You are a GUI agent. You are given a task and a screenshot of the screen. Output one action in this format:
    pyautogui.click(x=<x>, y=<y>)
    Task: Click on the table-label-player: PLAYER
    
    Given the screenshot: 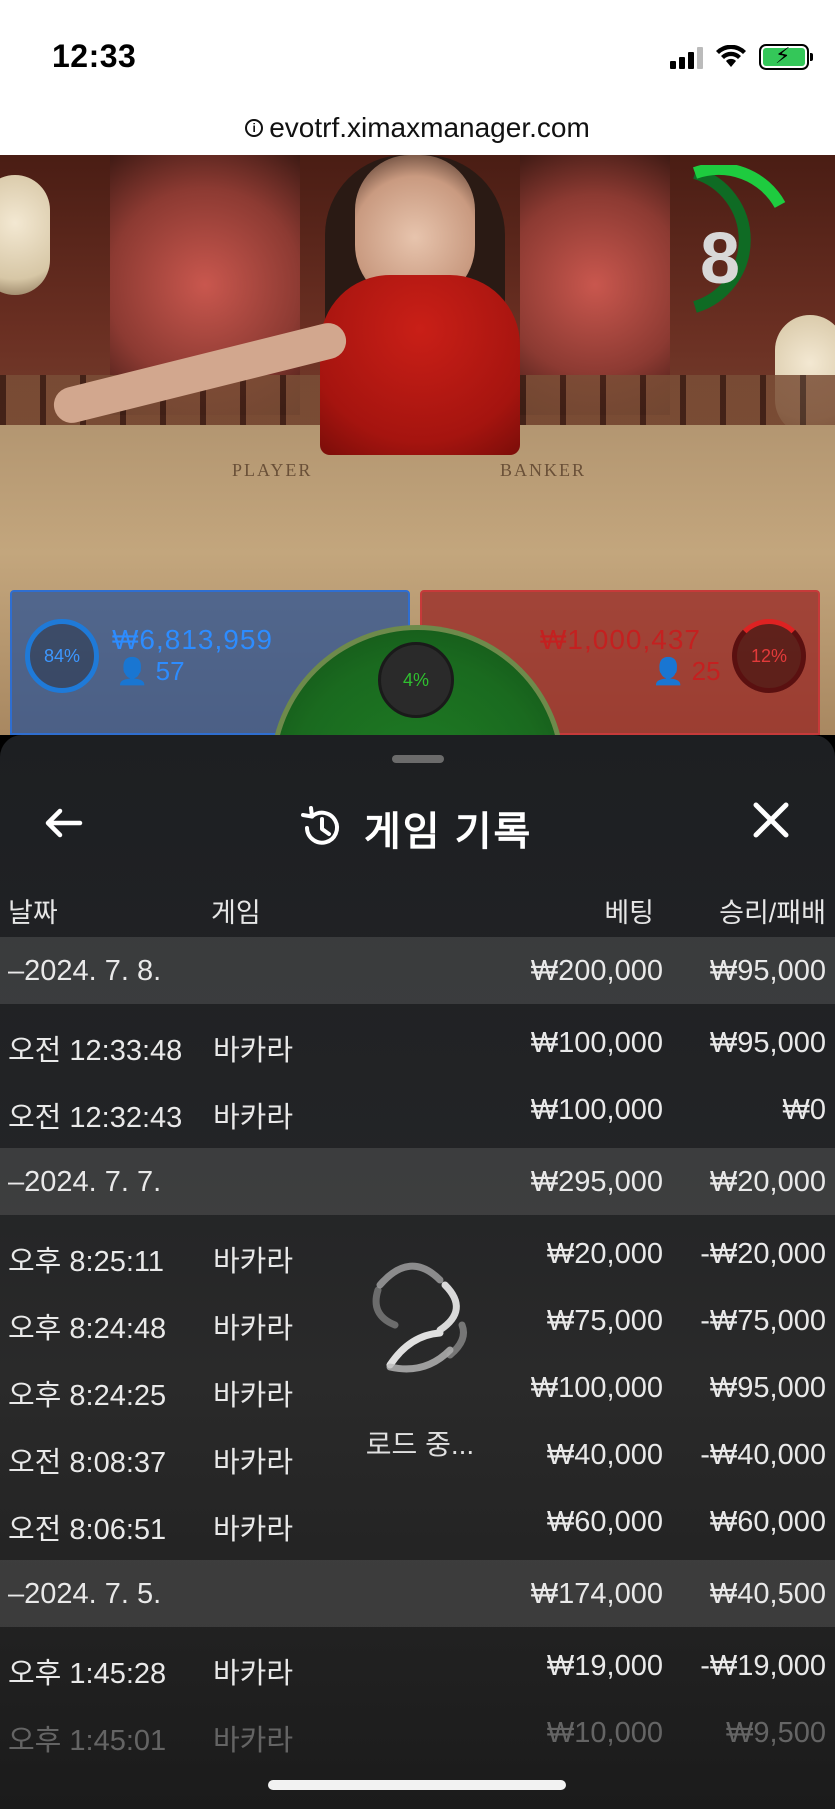 What is the action you would take?
    pyautogui.click(x=272, y=470)
    